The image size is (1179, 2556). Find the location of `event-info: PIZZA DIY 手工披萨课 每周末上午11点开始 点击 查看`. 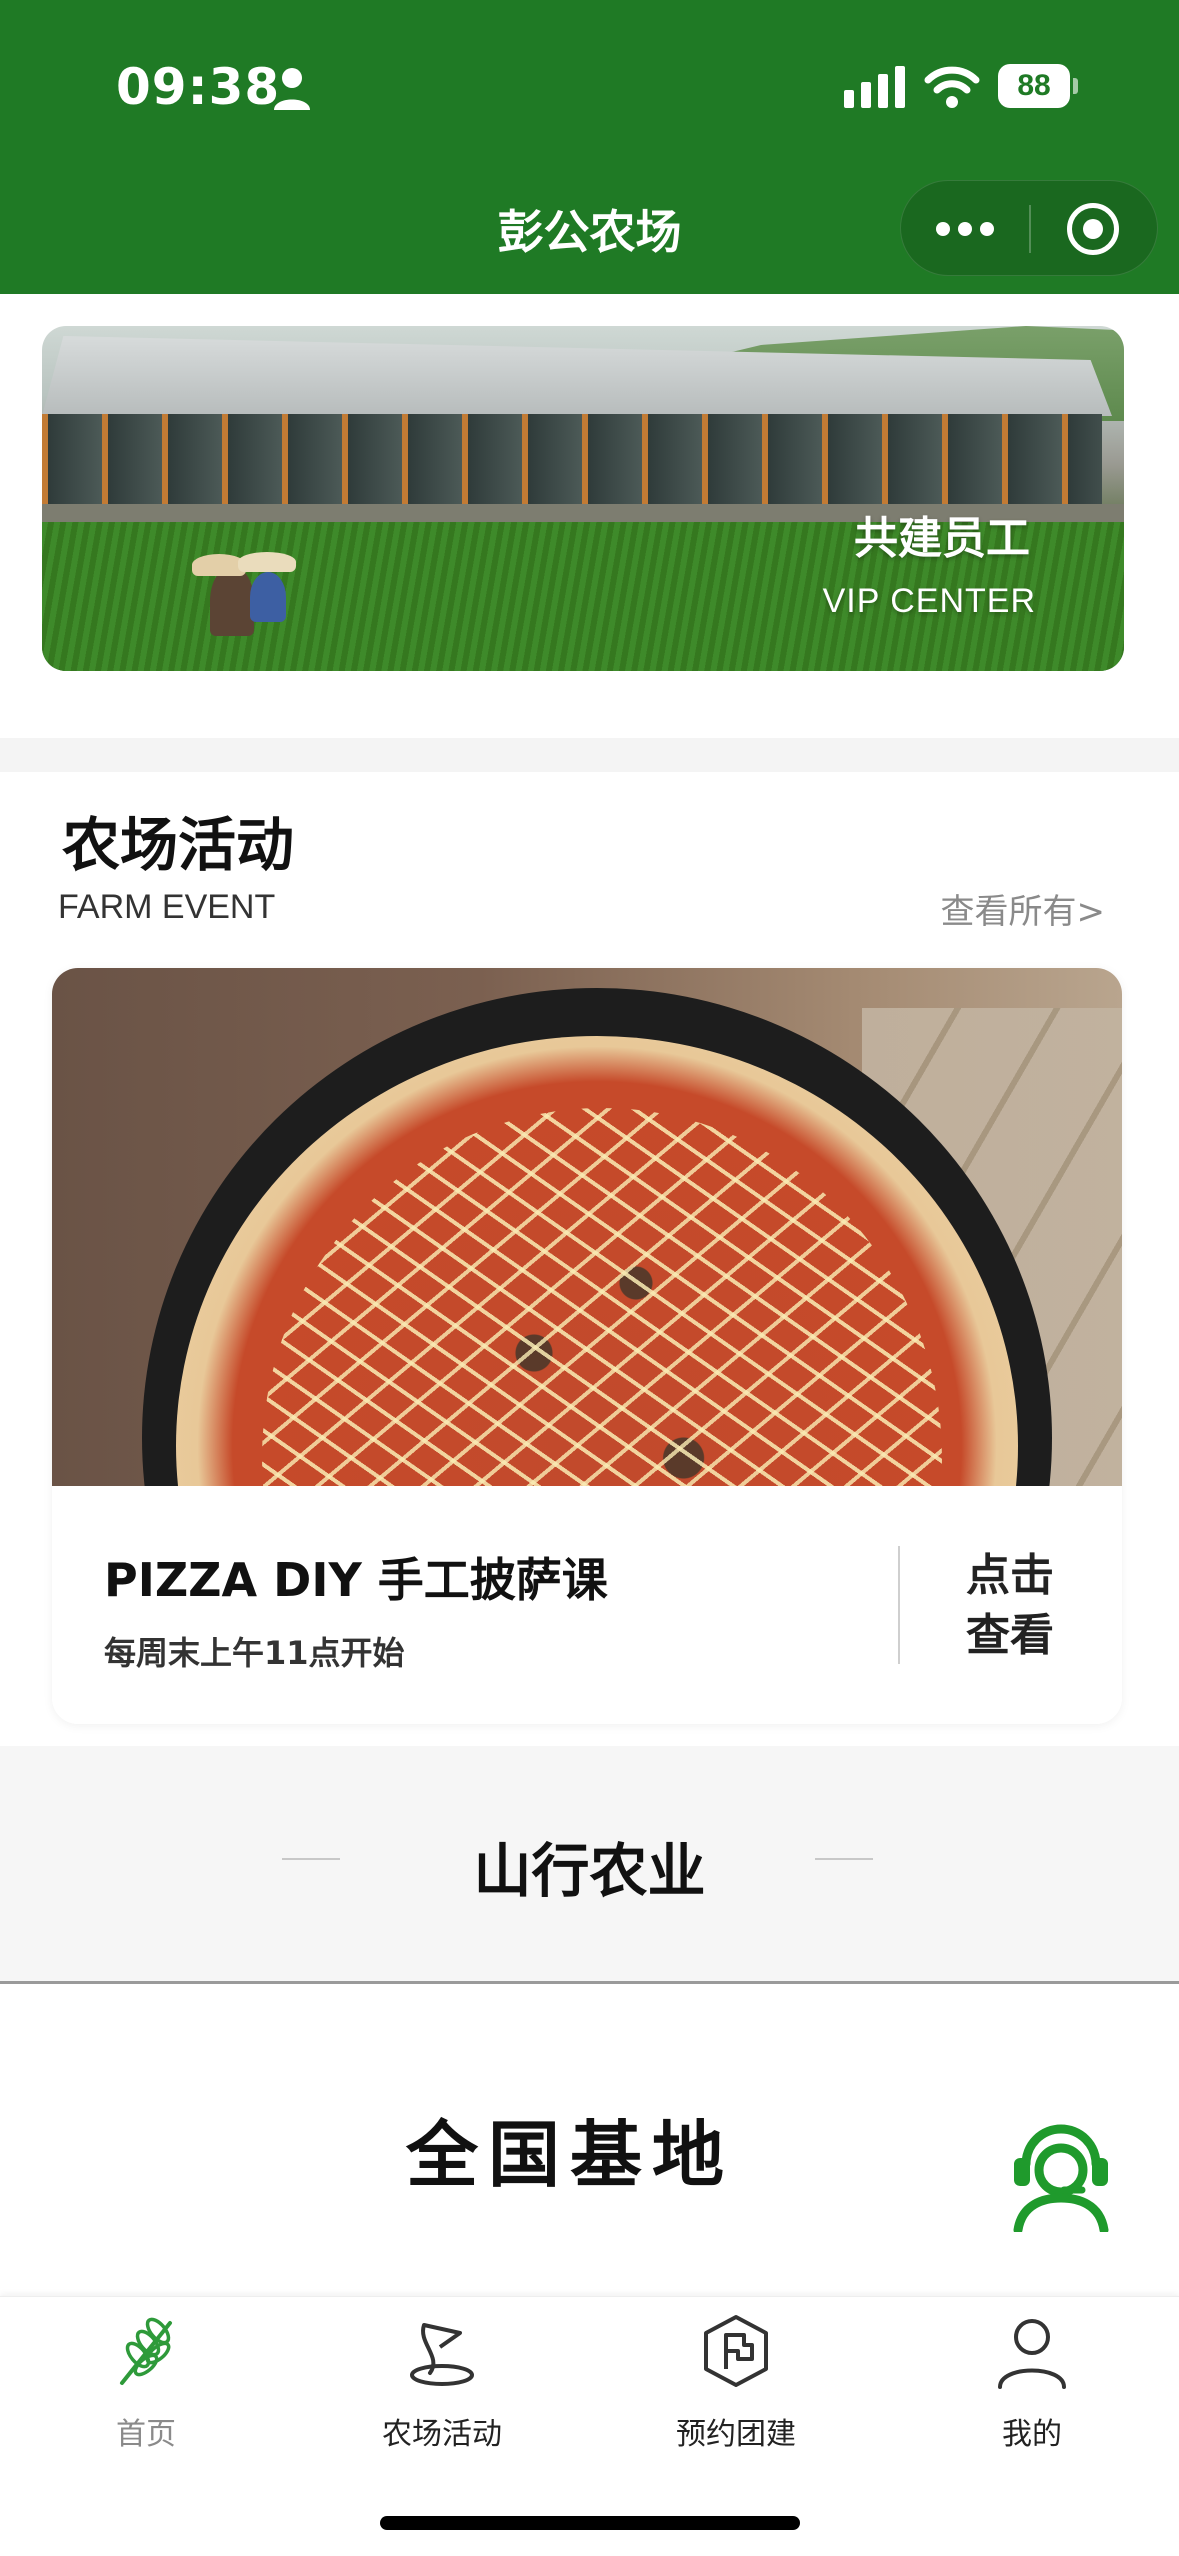

event-info: PIZZA DIY 手工披萨课 每周末上午11点开始 点击 查看 is located at coordinates (587, 1605).